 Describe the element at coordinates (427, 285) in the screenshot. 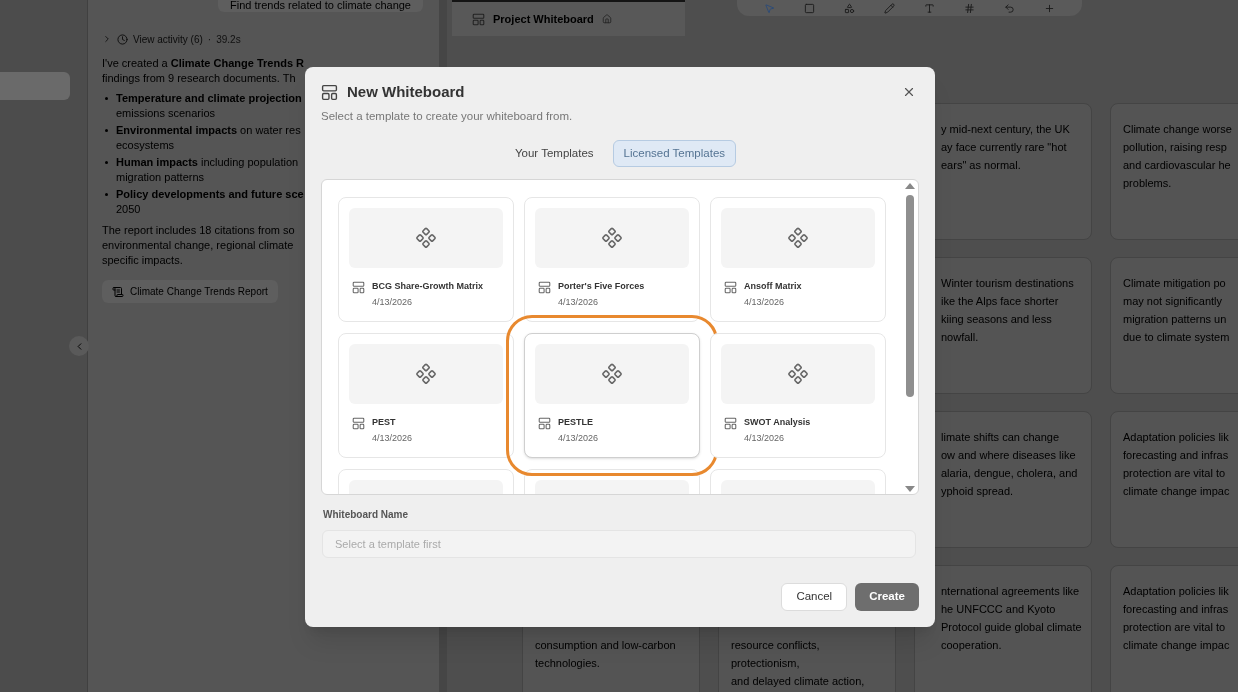

I see `template-name: BCG Share-Growth Matrix` at that location.